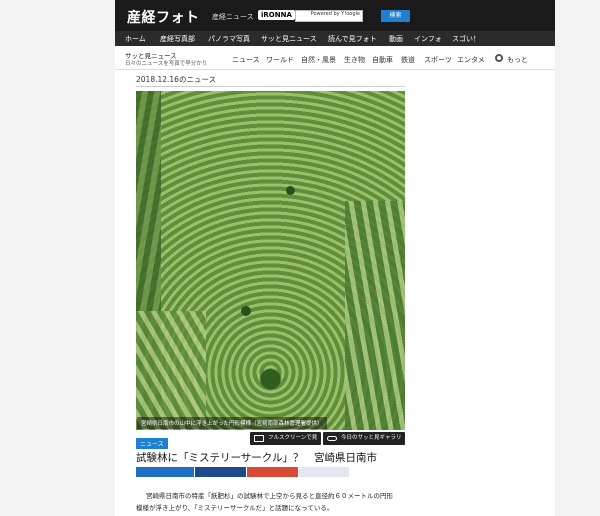 This screenshot has height=516, width=600. Describe the element at coordinates (229, 39) in the screenshot. I see `nav-item-panorama: パノラマ写真` at that location.